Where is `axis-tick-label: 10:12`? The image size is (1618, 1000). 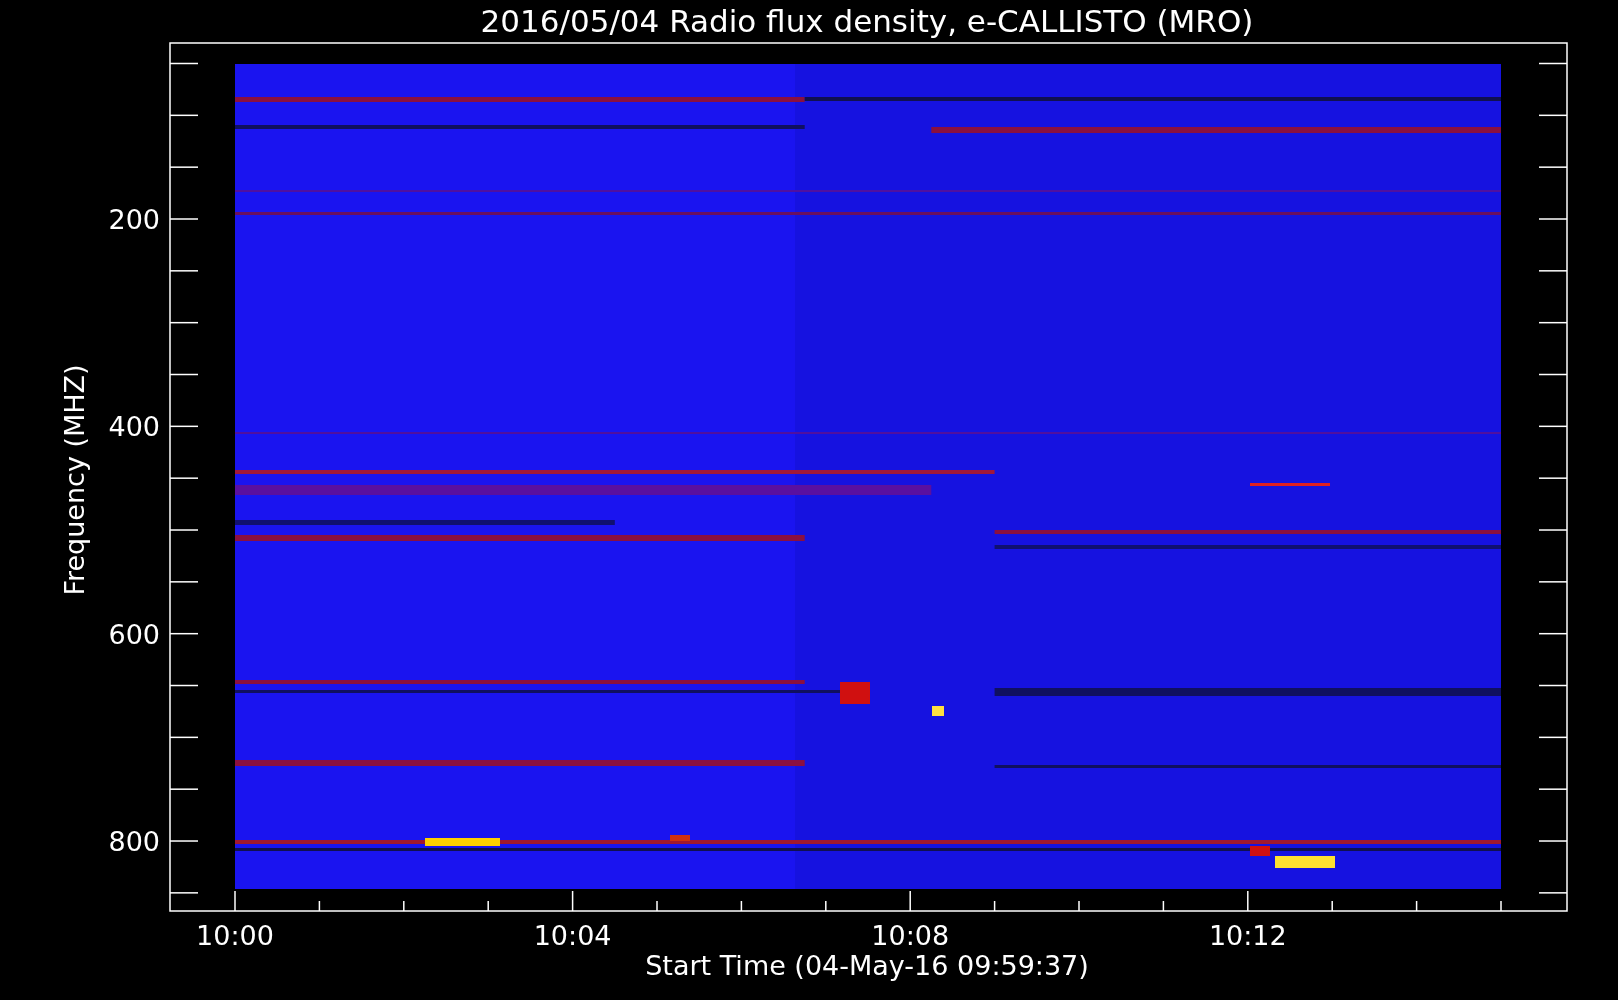 axis-tick-label: 10:12 is located at coordinates (1247, 935).